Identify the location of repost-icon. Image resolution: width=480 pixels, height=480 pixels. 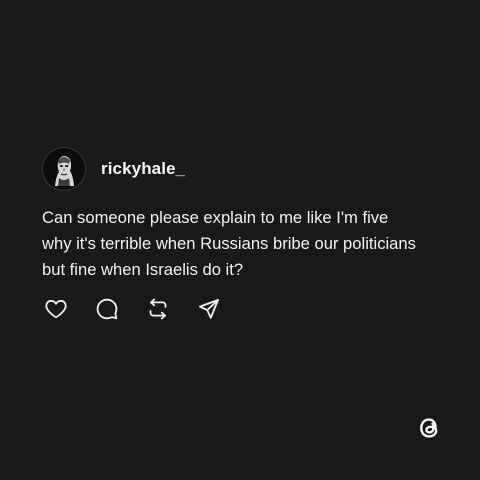
(158, 309).